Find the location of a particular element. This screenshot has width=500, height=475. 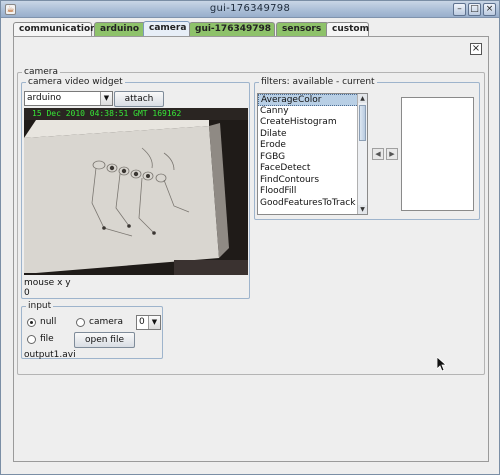

title-bar: ☕ gui-176349798 – □ × is located at coordinates (250, 9).